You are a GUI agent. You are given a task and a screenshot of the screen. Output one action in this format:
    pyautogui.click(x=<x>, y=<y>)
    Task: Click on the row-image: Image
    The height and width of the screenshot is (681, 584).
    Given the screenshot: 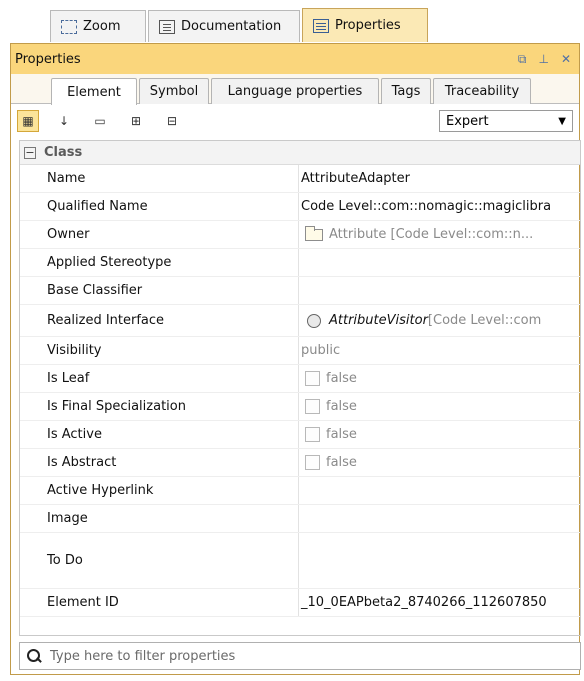 What is the action you would take?
    pyautogui.click(x=300, y=519)
    